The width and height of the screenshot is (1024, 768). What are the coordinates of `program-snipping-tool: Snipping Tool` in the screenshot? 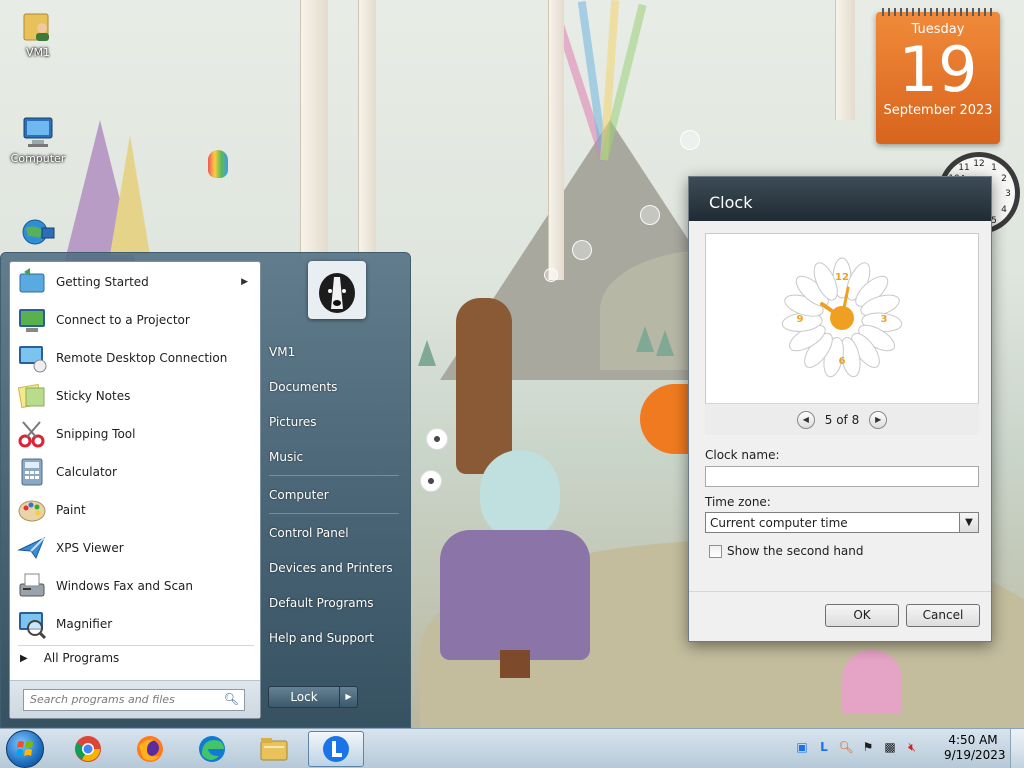 It's located at (135, 434).